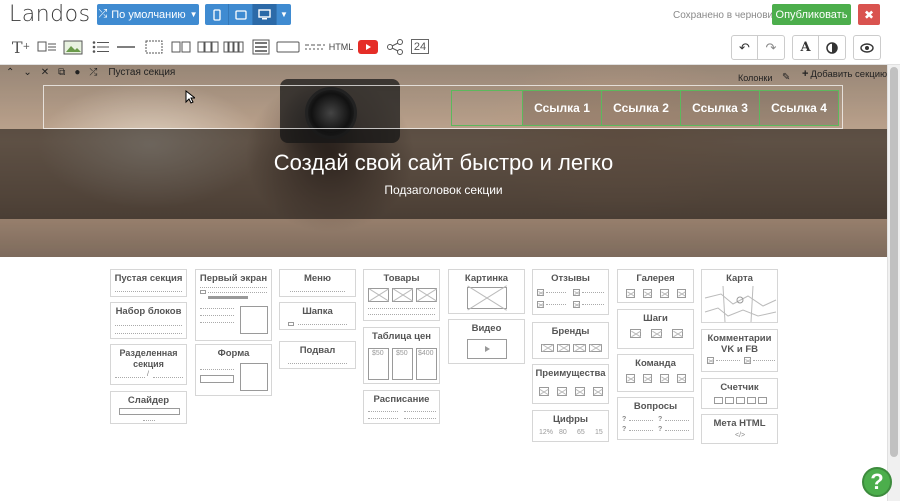 The width and height of the screenshot is (900, 501). What do you see at coordinates (233, 370) in the screenshot?
I see `block-form: Форма` at bounding box center [233, 370].